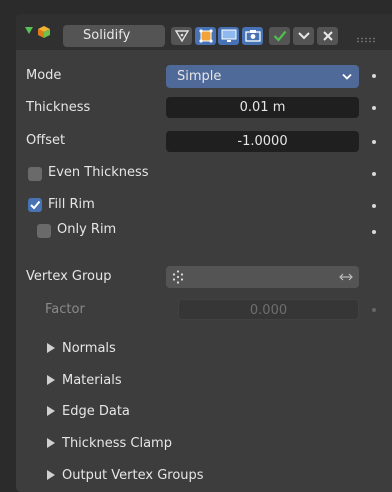 Image resolution: width=392 pixels, height=492 pixels. I want to click on mode-value: Simple, so click(199, 76).